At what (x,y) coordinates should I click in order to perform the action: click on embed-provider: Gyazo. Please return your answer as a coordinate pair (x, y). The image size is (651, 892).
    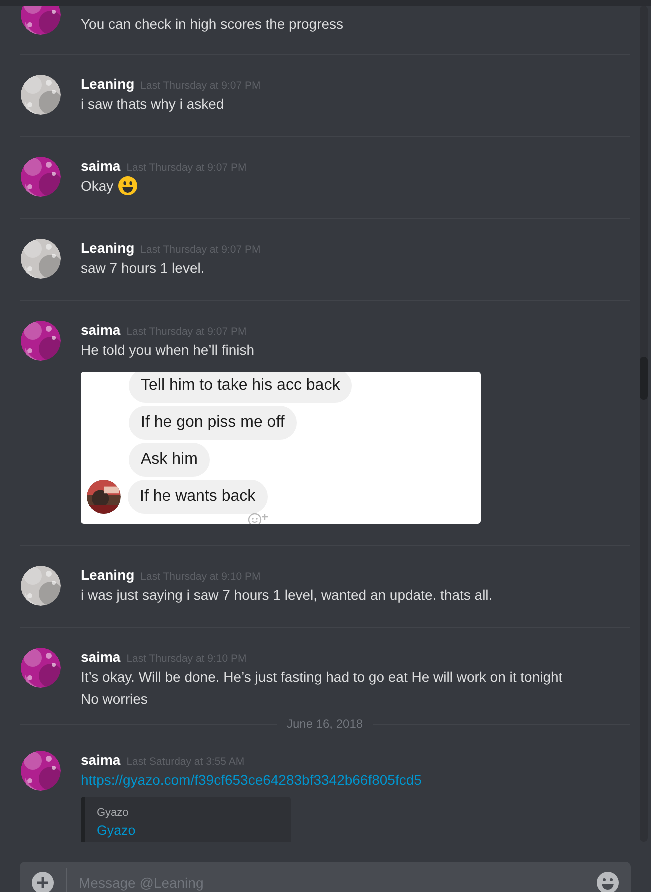
    Looking at the image, I should click on (113, 813).